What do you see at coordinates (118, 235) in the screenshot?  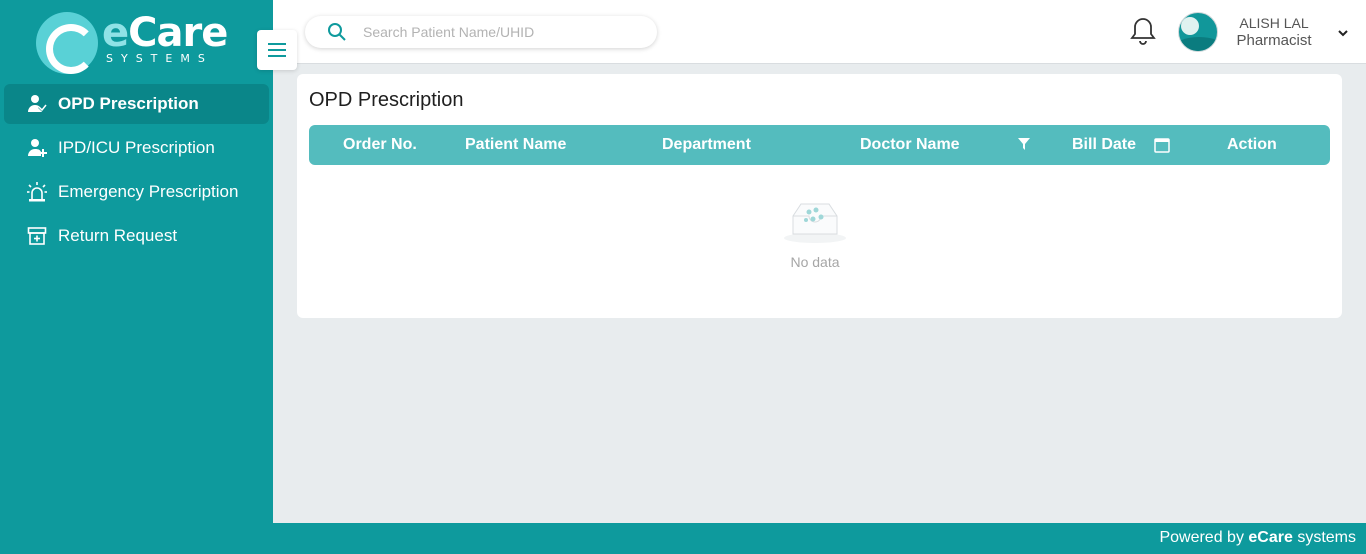 I see `sidebar-item-label: Return Request` at bounding box center [118, 235].